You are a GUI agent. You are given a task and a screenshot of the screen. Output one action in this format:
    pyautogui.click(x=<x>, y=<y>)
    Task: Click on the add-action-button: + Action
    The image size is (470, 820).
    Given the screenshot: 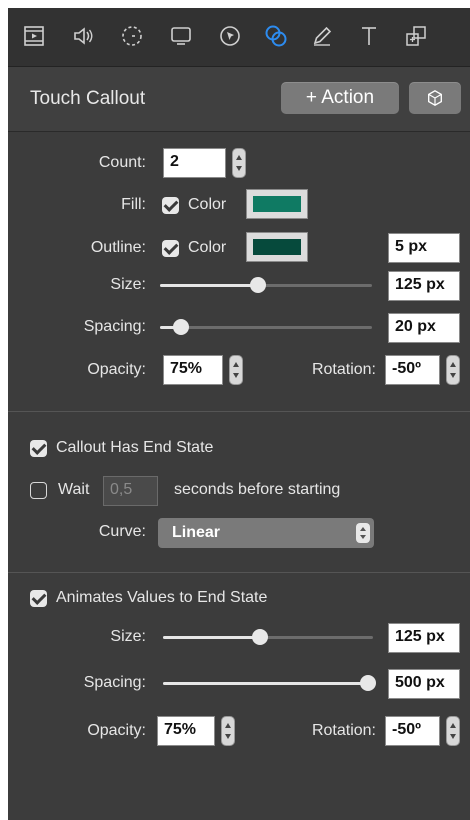 What is the action you would take?
    pyautogui.click(x=340, y=98)
    